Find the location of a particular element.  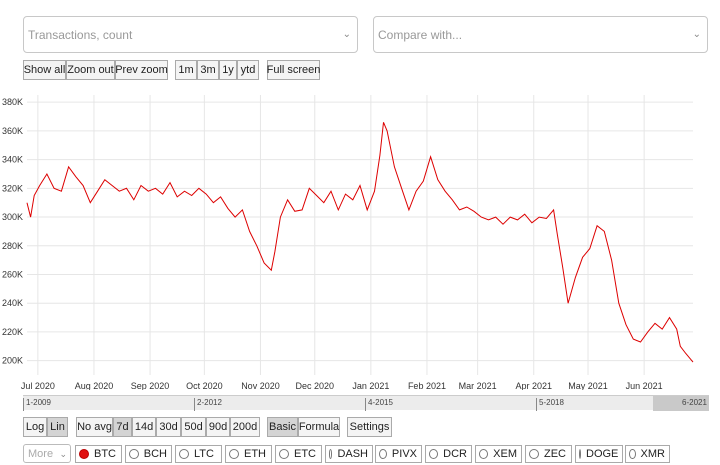

x-tick-label: Dec 2020 is located at coordinates (314, 385).